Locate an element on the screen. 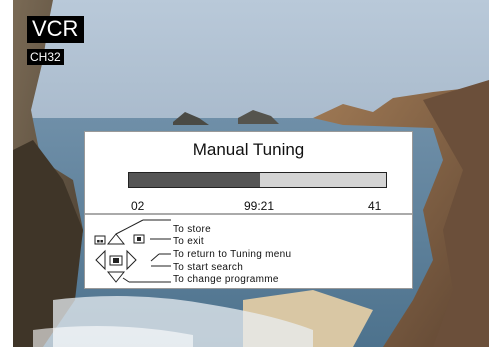  arrow-down-icon is located at coordinates (116, 277).